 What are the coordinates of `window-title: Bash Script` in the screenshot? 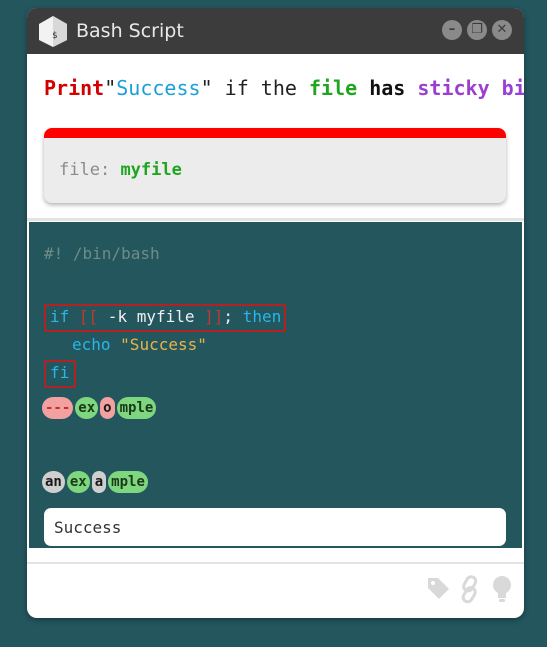 It's located at (130, 31).